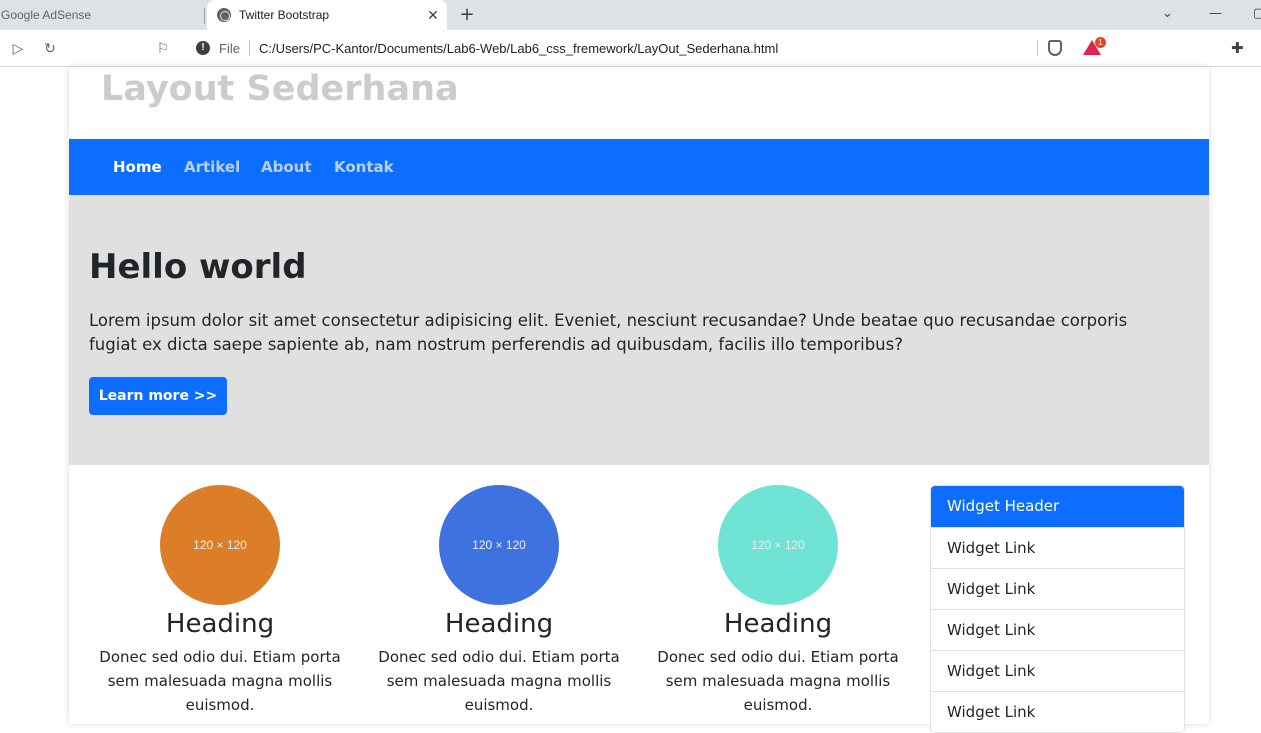 The height and width of the screenshot is (733, 1261). I want to click on info-icon: !, so click(203, 48).